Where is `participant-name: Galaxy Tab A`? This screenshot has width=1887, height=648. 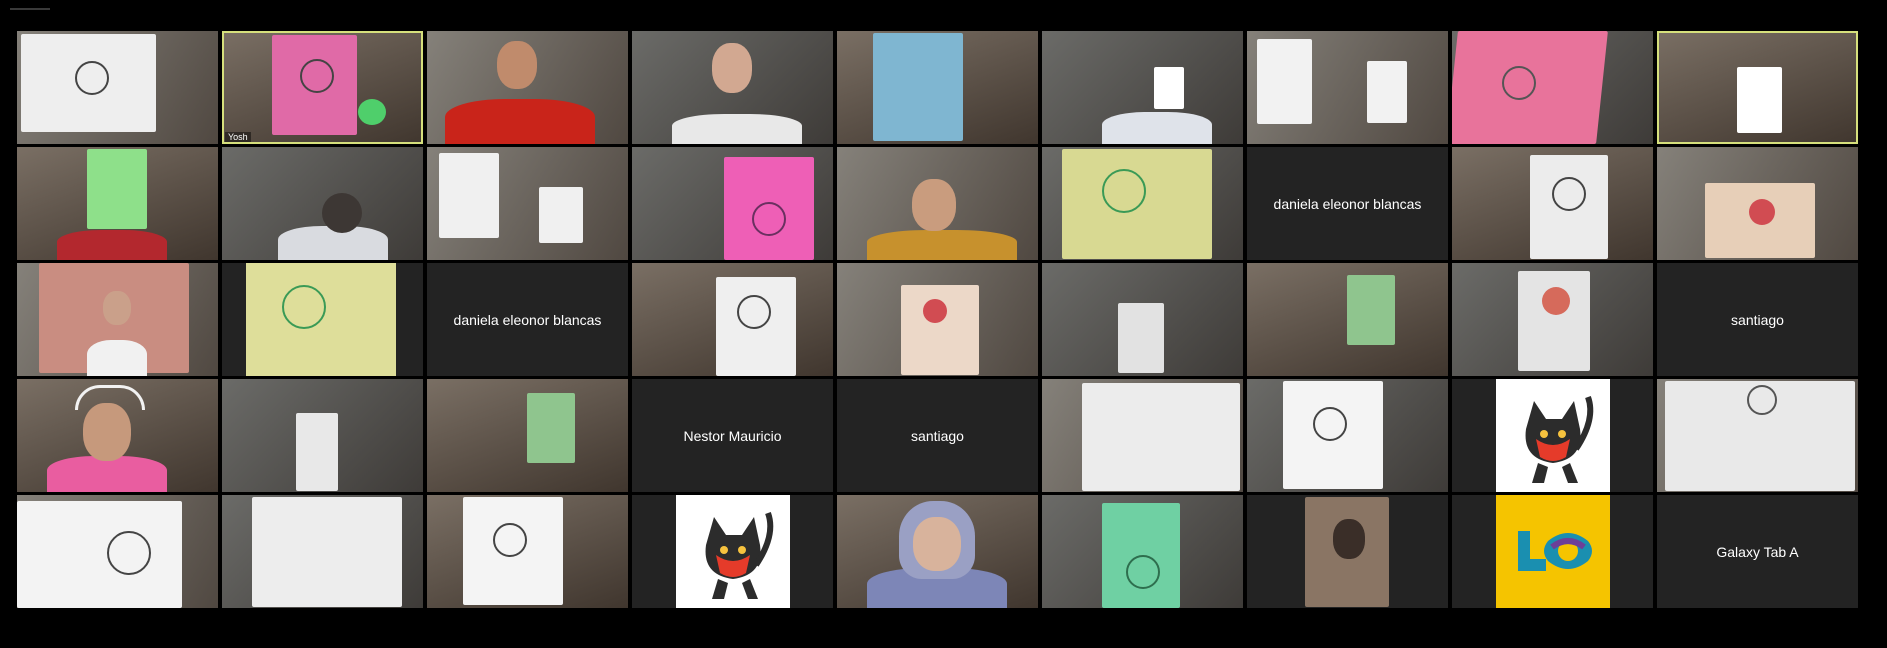 participant-name: Galaxy Tab A is located at coordinates (1757, 551).